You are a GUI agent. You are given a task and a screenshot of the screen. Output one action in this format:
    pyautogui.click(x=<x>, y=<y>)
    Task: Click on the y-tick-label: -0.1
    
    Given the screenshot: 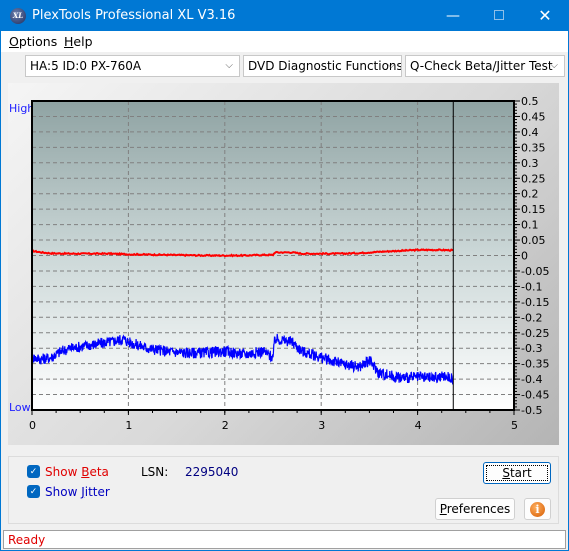 What is the action you would take?
    pyautogui.click(x=531, y=286)
    